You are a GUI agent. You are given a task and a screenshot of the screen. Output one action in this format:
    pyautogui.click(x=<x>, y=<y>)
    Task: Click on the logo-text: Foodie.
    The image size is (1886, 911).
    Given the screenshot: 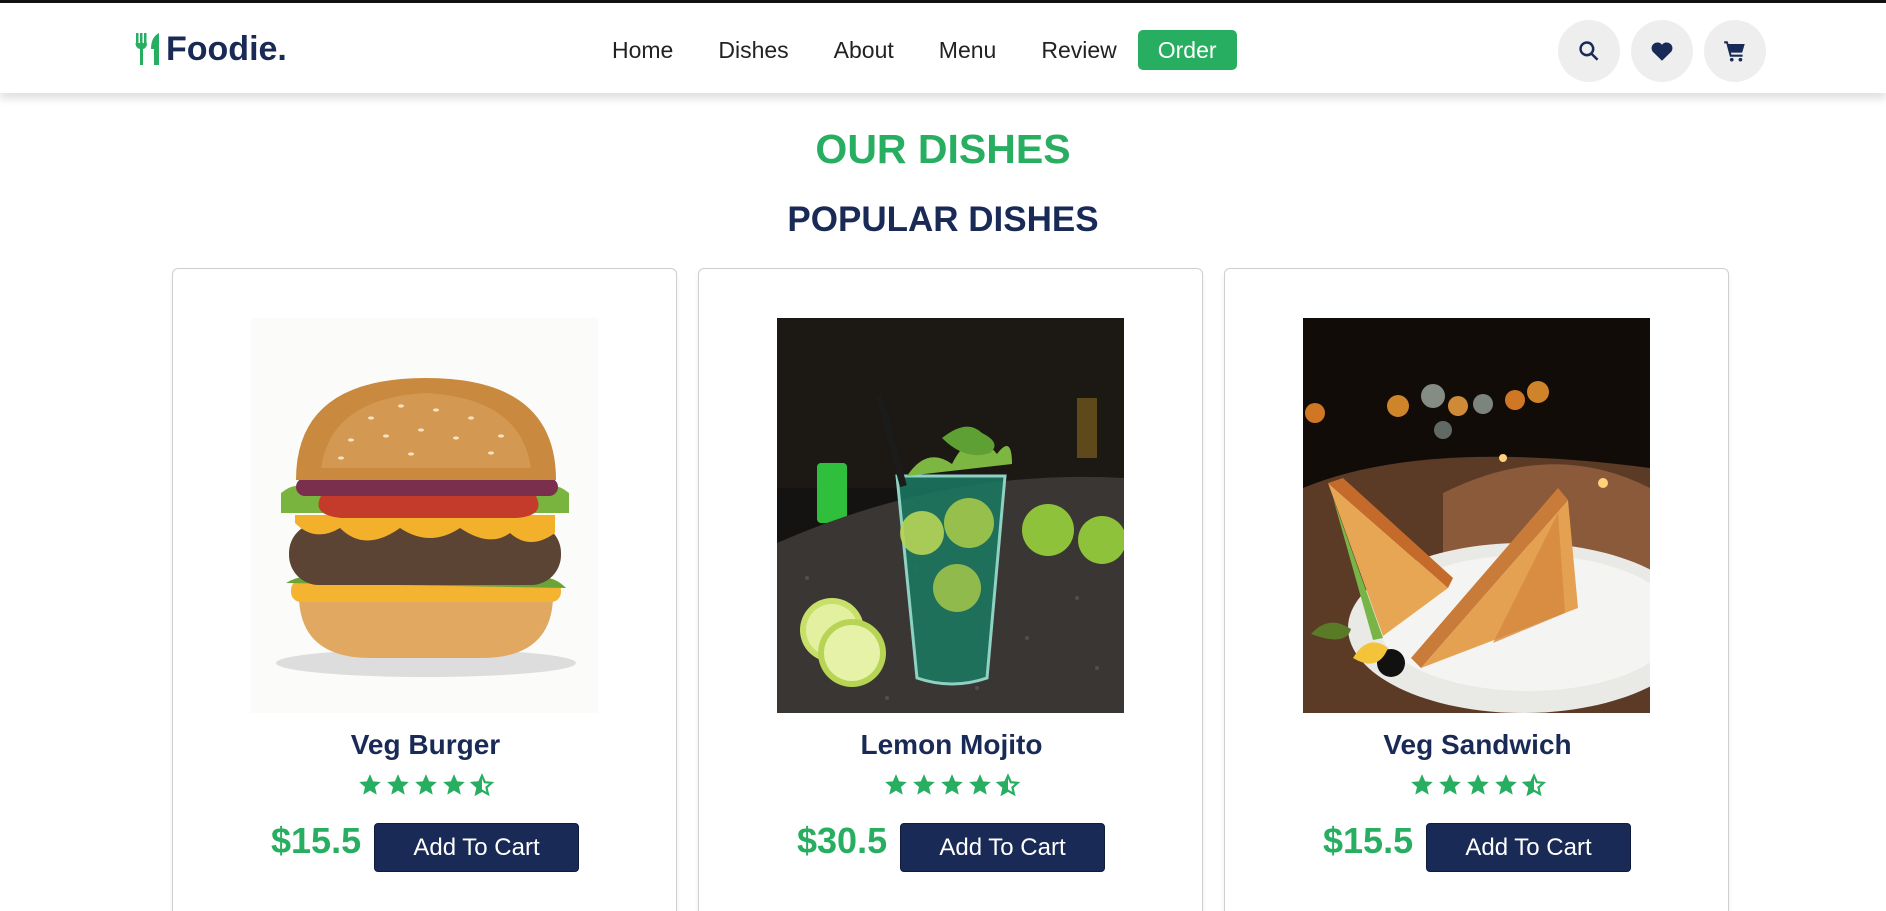 What is the action you would take?
    pyautogui.click(x=226, y=48)
    